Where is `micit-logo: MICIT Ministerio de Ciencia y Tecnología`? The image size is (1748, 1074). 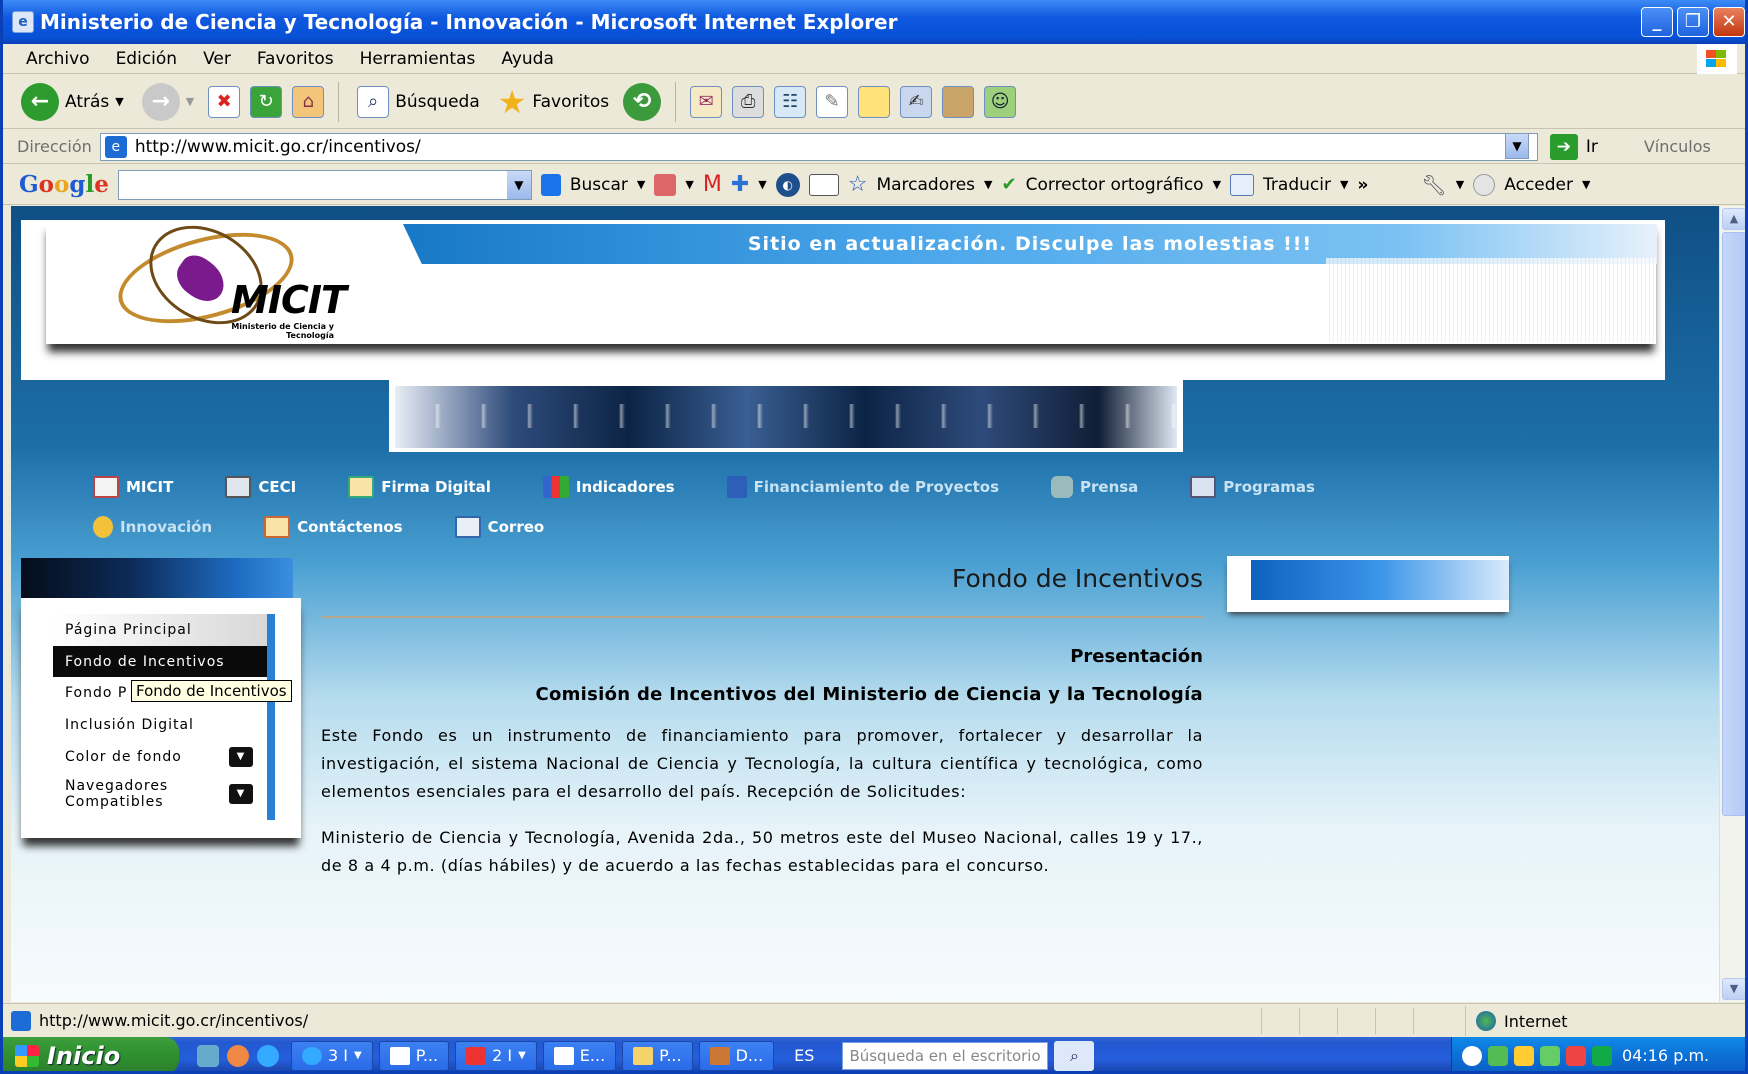 micit-logo: MICIT Ministerio de Ciencia y Tecnología is located at coordinates (242, 275).